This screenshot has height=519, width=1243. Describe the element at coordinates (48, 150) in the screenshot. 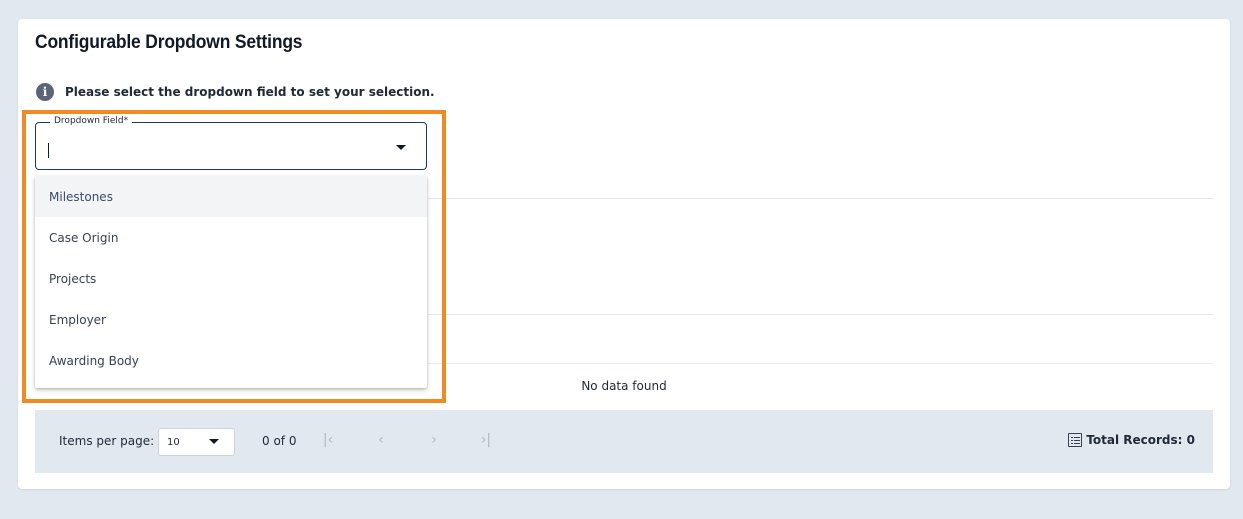

I see `text-cursor` at that location.